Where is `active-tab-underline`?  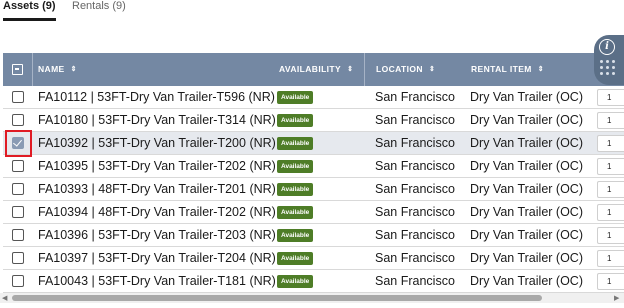 active-tab-underline is located at coordinates (29, 19).